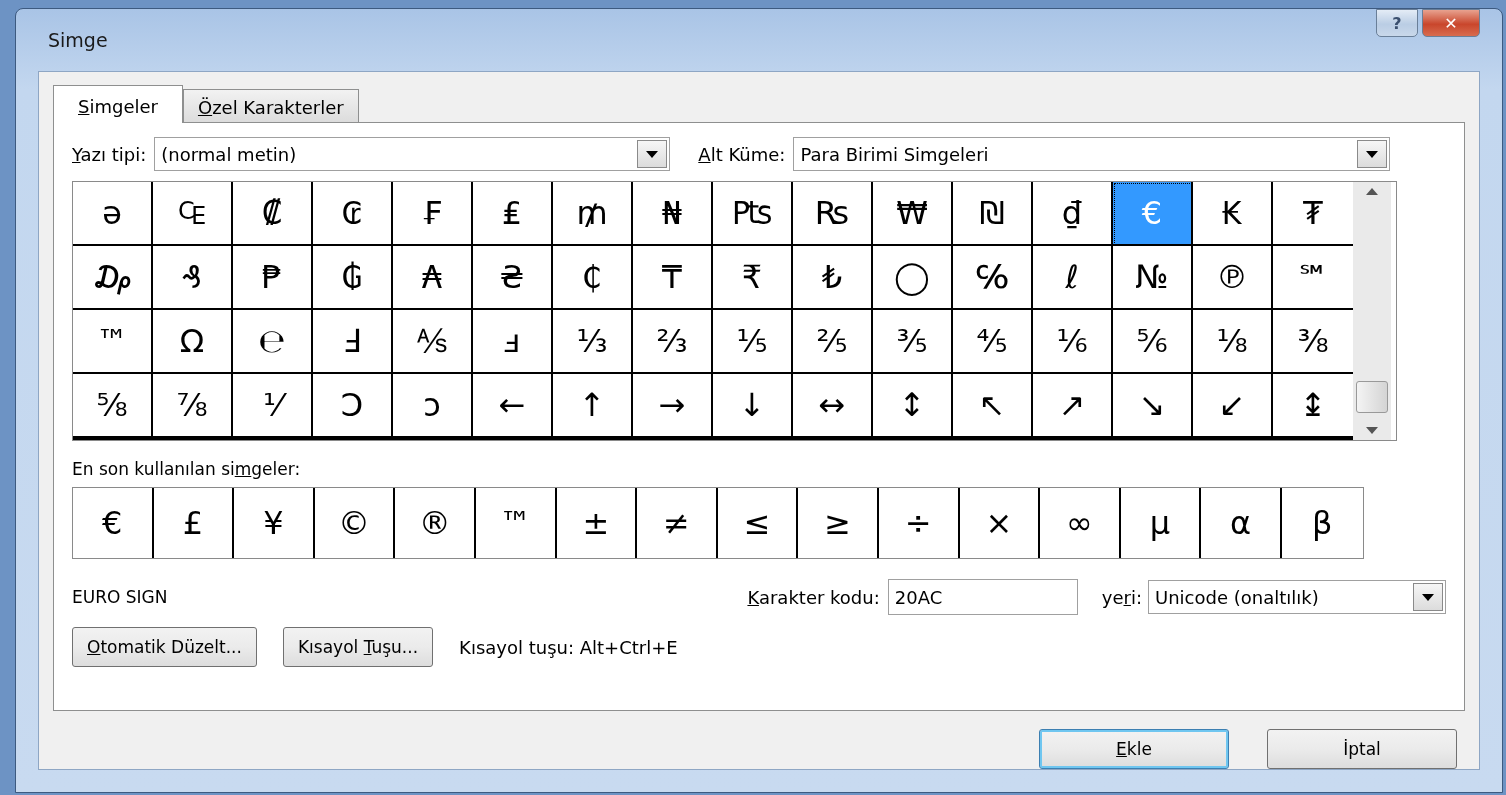 Image resolution: width=1506 pixels, height=795 pixels. Describe the element at coordinates (433, 214) in the screenshot. I see `symbol-cell: ₣` at that location.